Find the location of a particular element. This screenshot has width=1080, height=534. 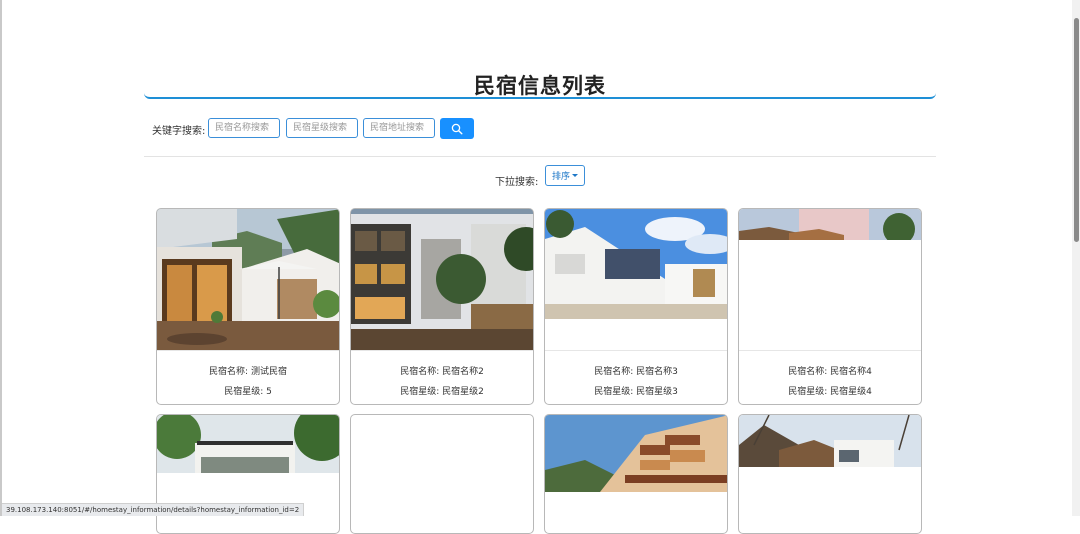

homestay-address-search-input is located at coordinates (399, 128).